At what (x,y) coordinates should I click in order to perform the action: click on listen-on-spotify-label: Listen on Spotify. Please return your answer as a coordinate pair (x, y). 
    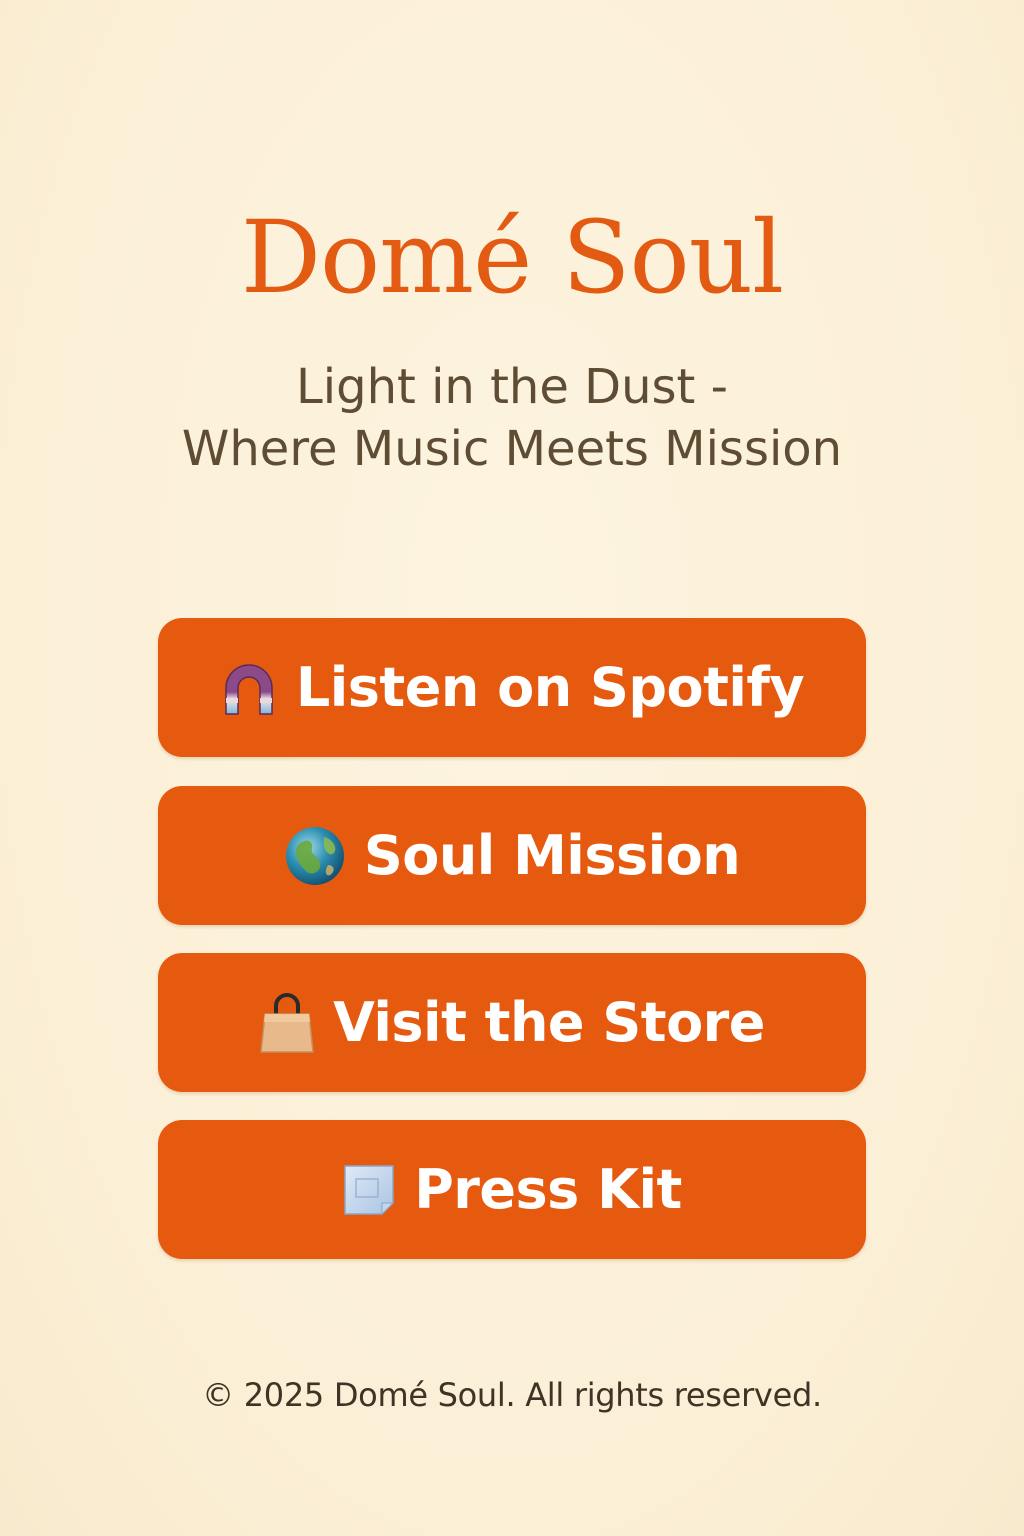
    Looking at the image, I should click on (550, 687).